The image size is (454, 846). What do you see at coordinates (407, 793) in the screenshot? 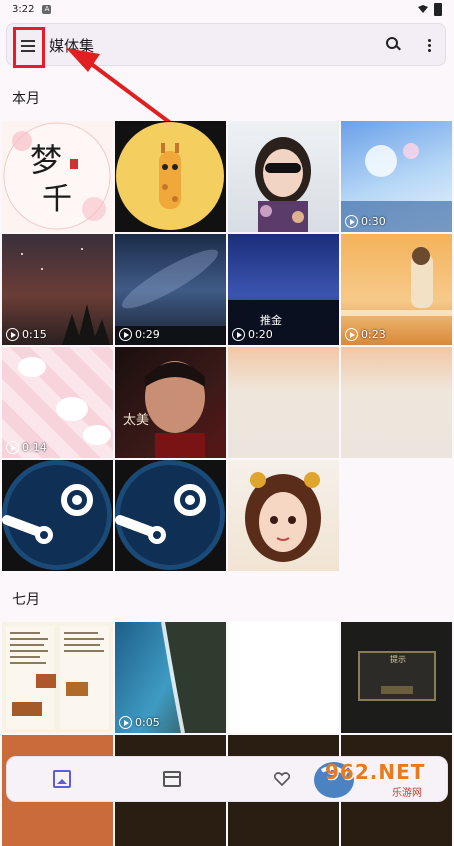
I see `watermark-subtext: 乐游网` at bounding box center [407, 793].